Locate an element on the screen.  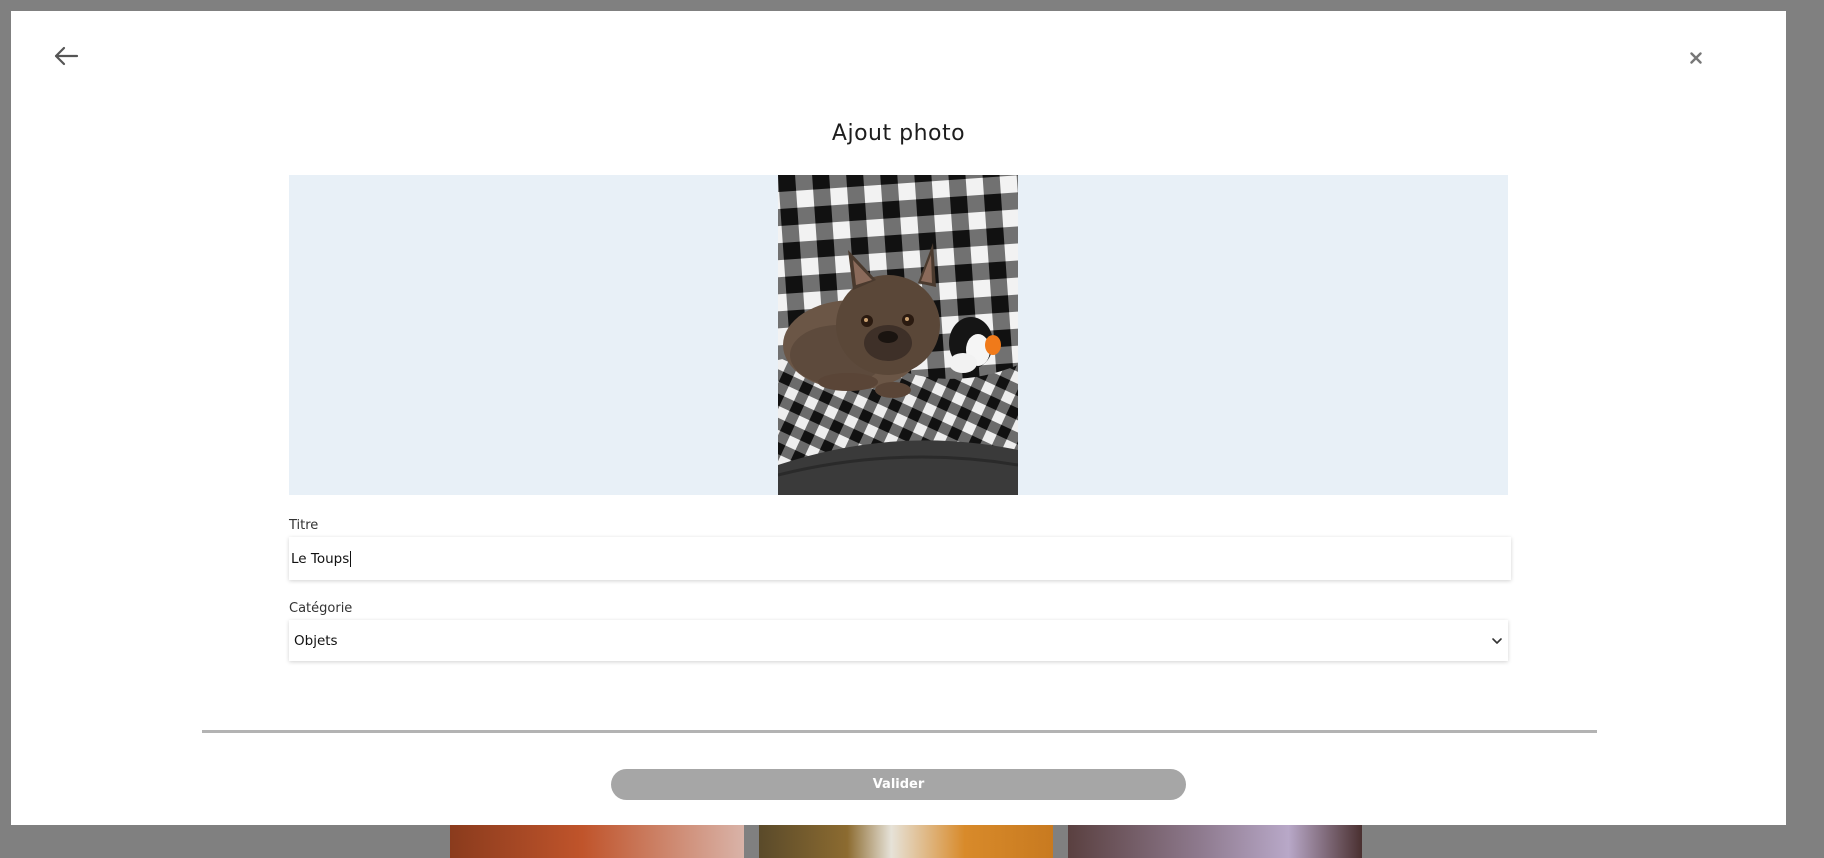
titre-input: Le Toups is located at coordinates (900, 558).